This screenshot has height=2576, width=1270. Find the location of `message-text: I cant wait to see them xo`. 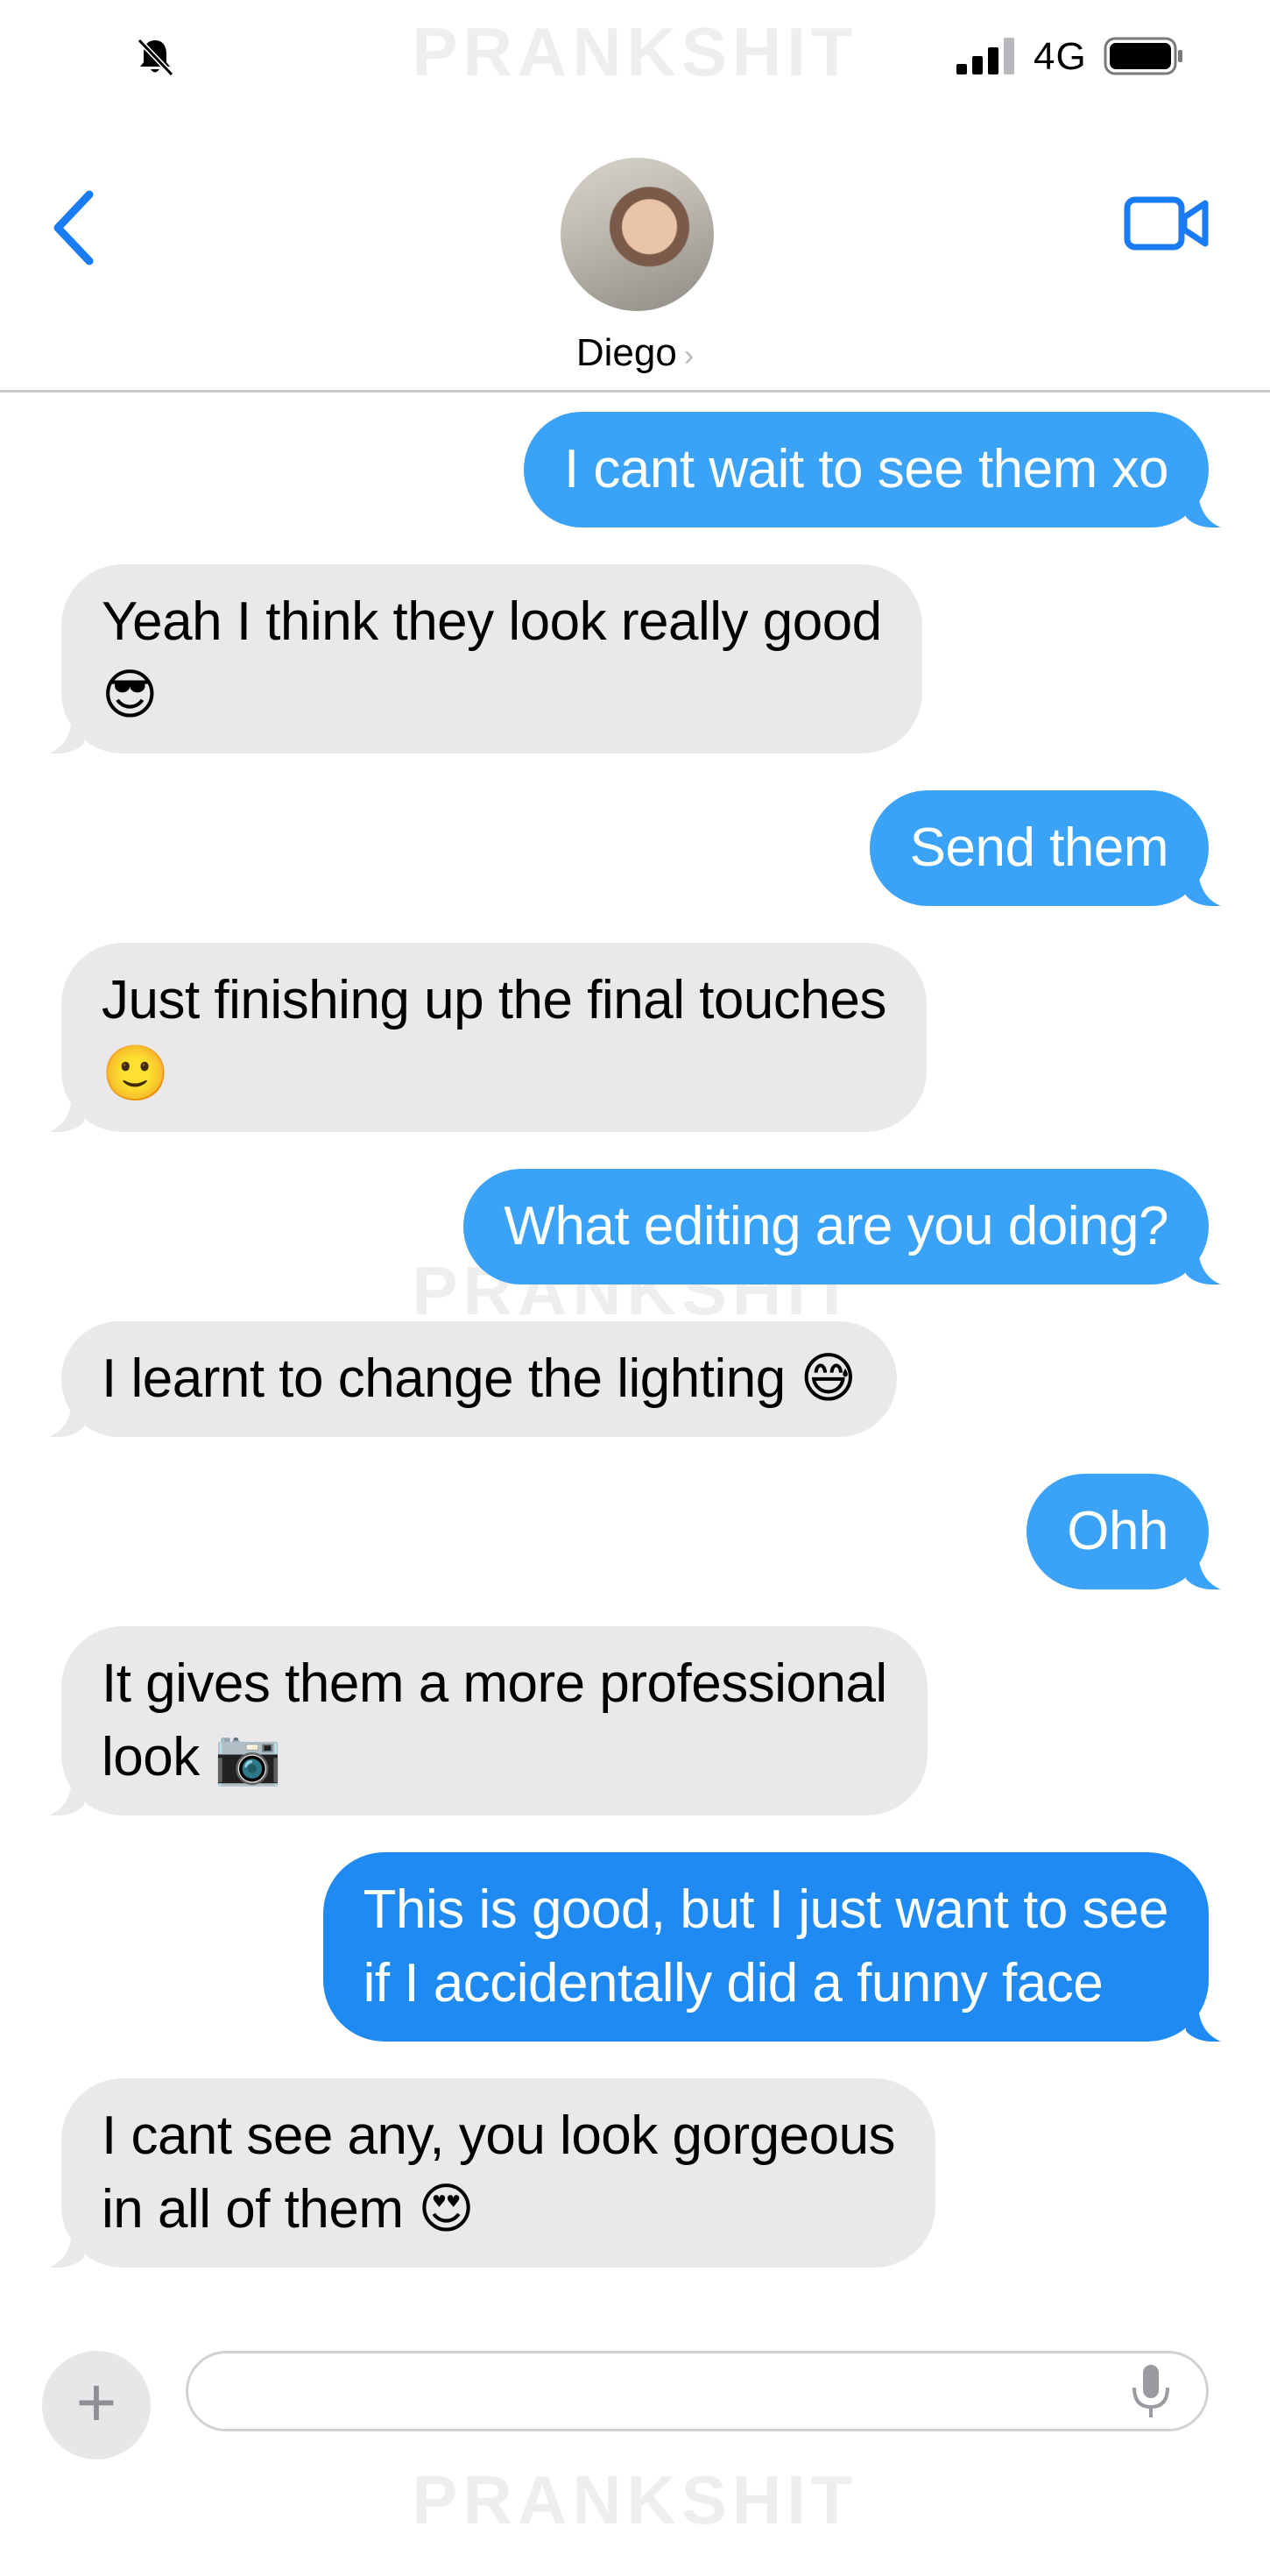

message-text: I cant wait to see them xo is located at coordinates (866, 469).